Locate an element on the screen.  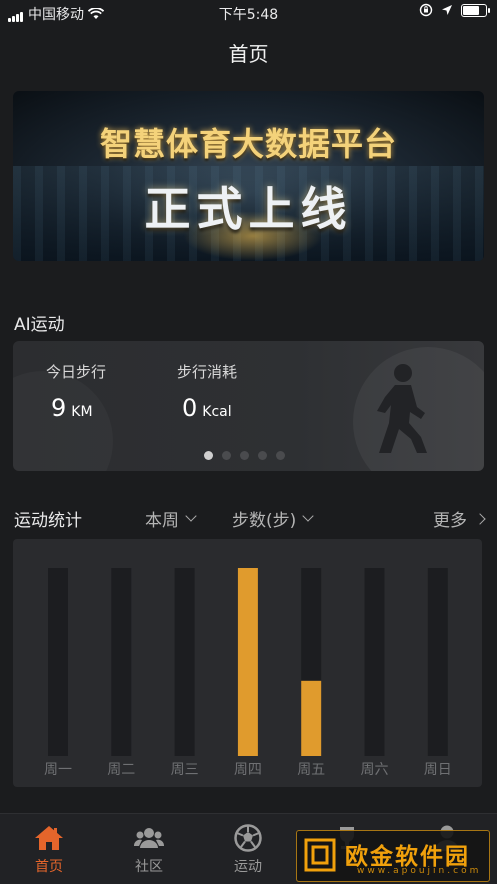
status-bar: 中国移动 下午5:48 is located at coordinates (248, 13).